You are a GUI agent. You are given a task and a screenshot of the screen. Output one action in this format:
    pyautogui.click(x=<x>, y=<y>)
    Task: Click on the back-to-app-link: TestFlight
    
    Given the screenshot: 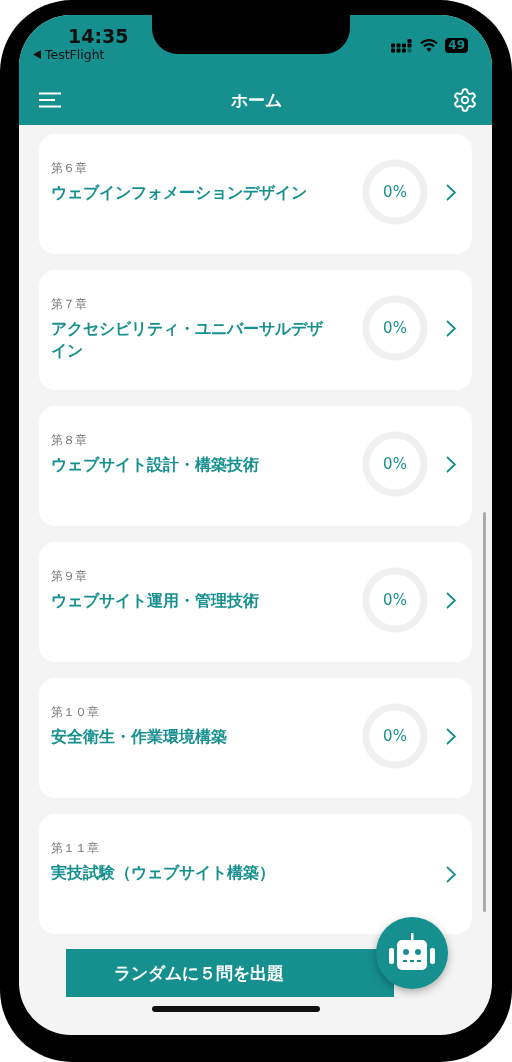 What is the action you would take?
    pyautogui.click(x=69, y=54)
    